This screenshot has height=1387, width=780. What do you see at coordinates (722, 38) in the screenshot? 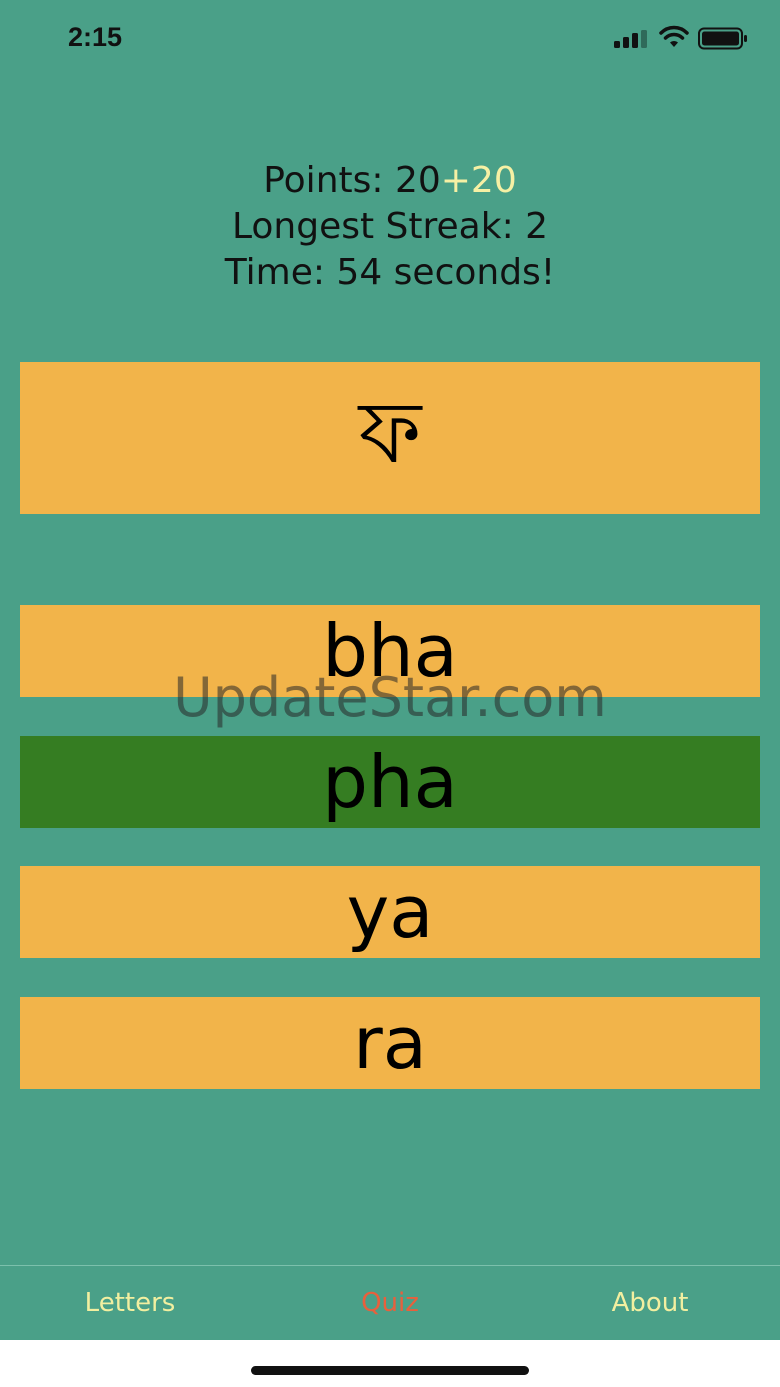
I see `battery-icon` at bounding box center [722, 38].